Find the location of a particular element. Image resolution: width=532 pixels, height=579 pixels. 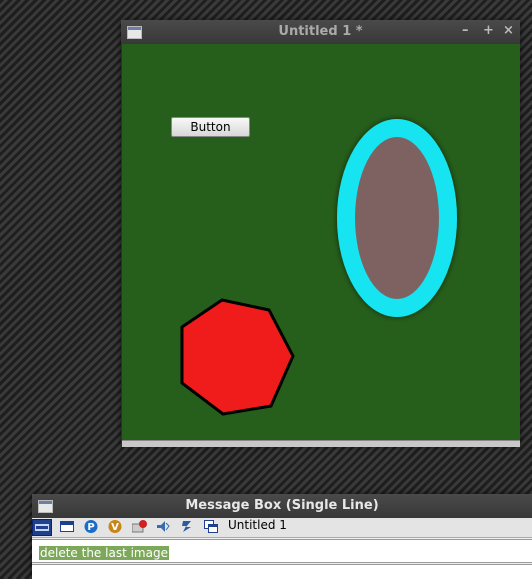

message-window-title: Message Box (Single Line) is located at coordinates (282, 505).